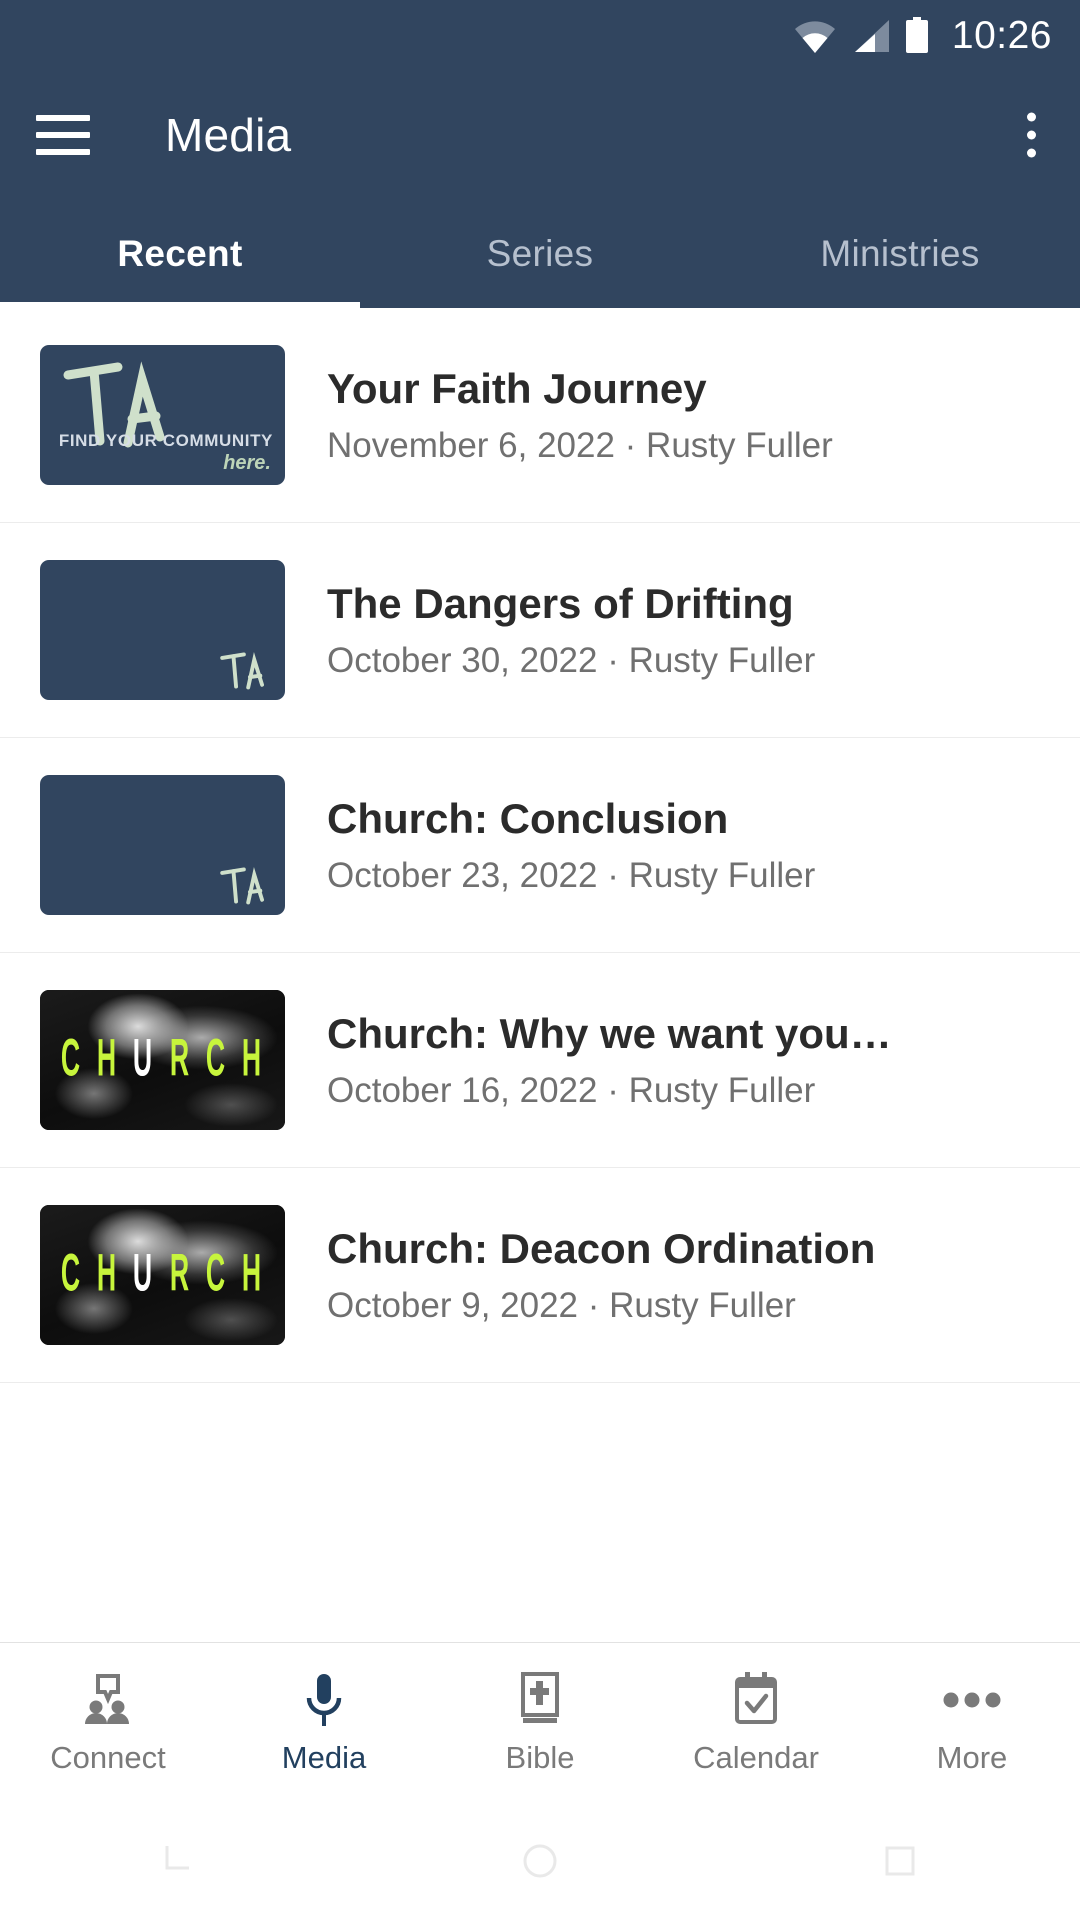 The height and width of the screenshot is (1920, 1080). Describe the element at coordinates (324, 1700) in the screenshot. I see `microphone-icon` at that location.